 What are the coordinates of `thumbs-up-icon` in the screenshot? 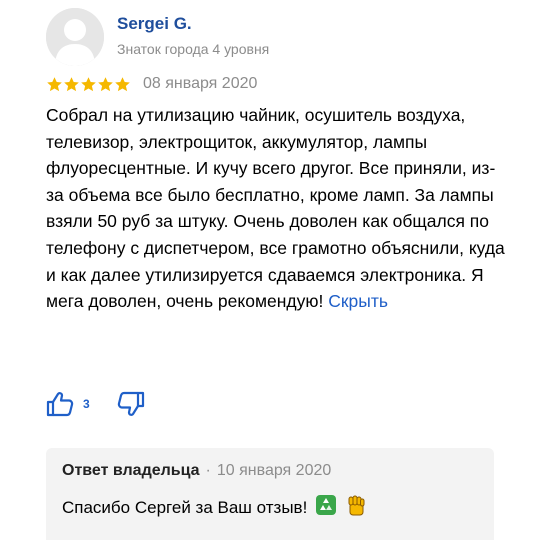 It's located at (60, 404).